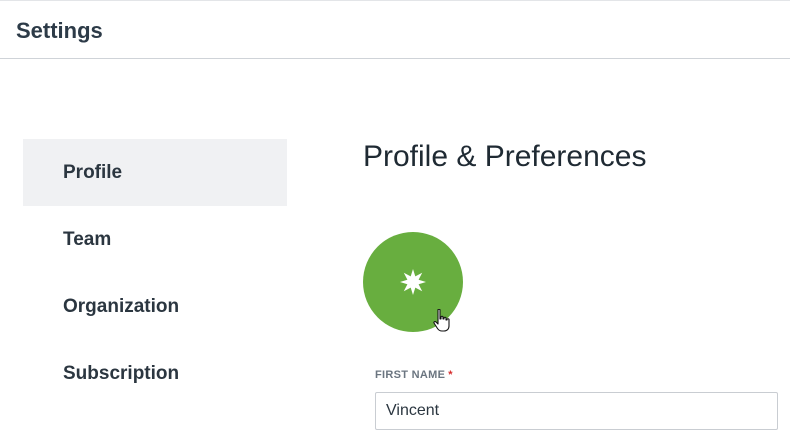  Describe the element at coordinates (450, 375) in the screenshot. I see `required-mark: *` at that location.